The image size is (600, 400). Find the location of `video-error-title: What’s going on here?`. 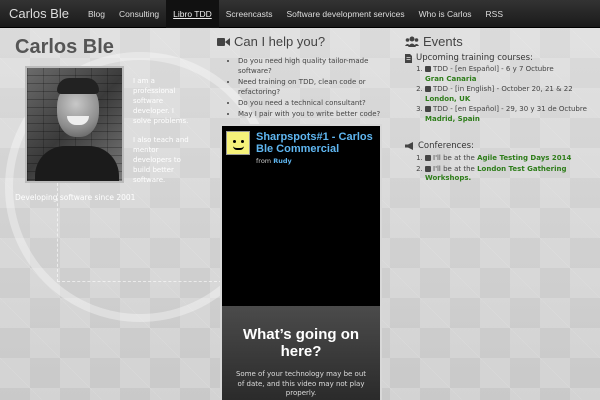

video-error-title: What’s going on here? is located at coordinates (301, 343).